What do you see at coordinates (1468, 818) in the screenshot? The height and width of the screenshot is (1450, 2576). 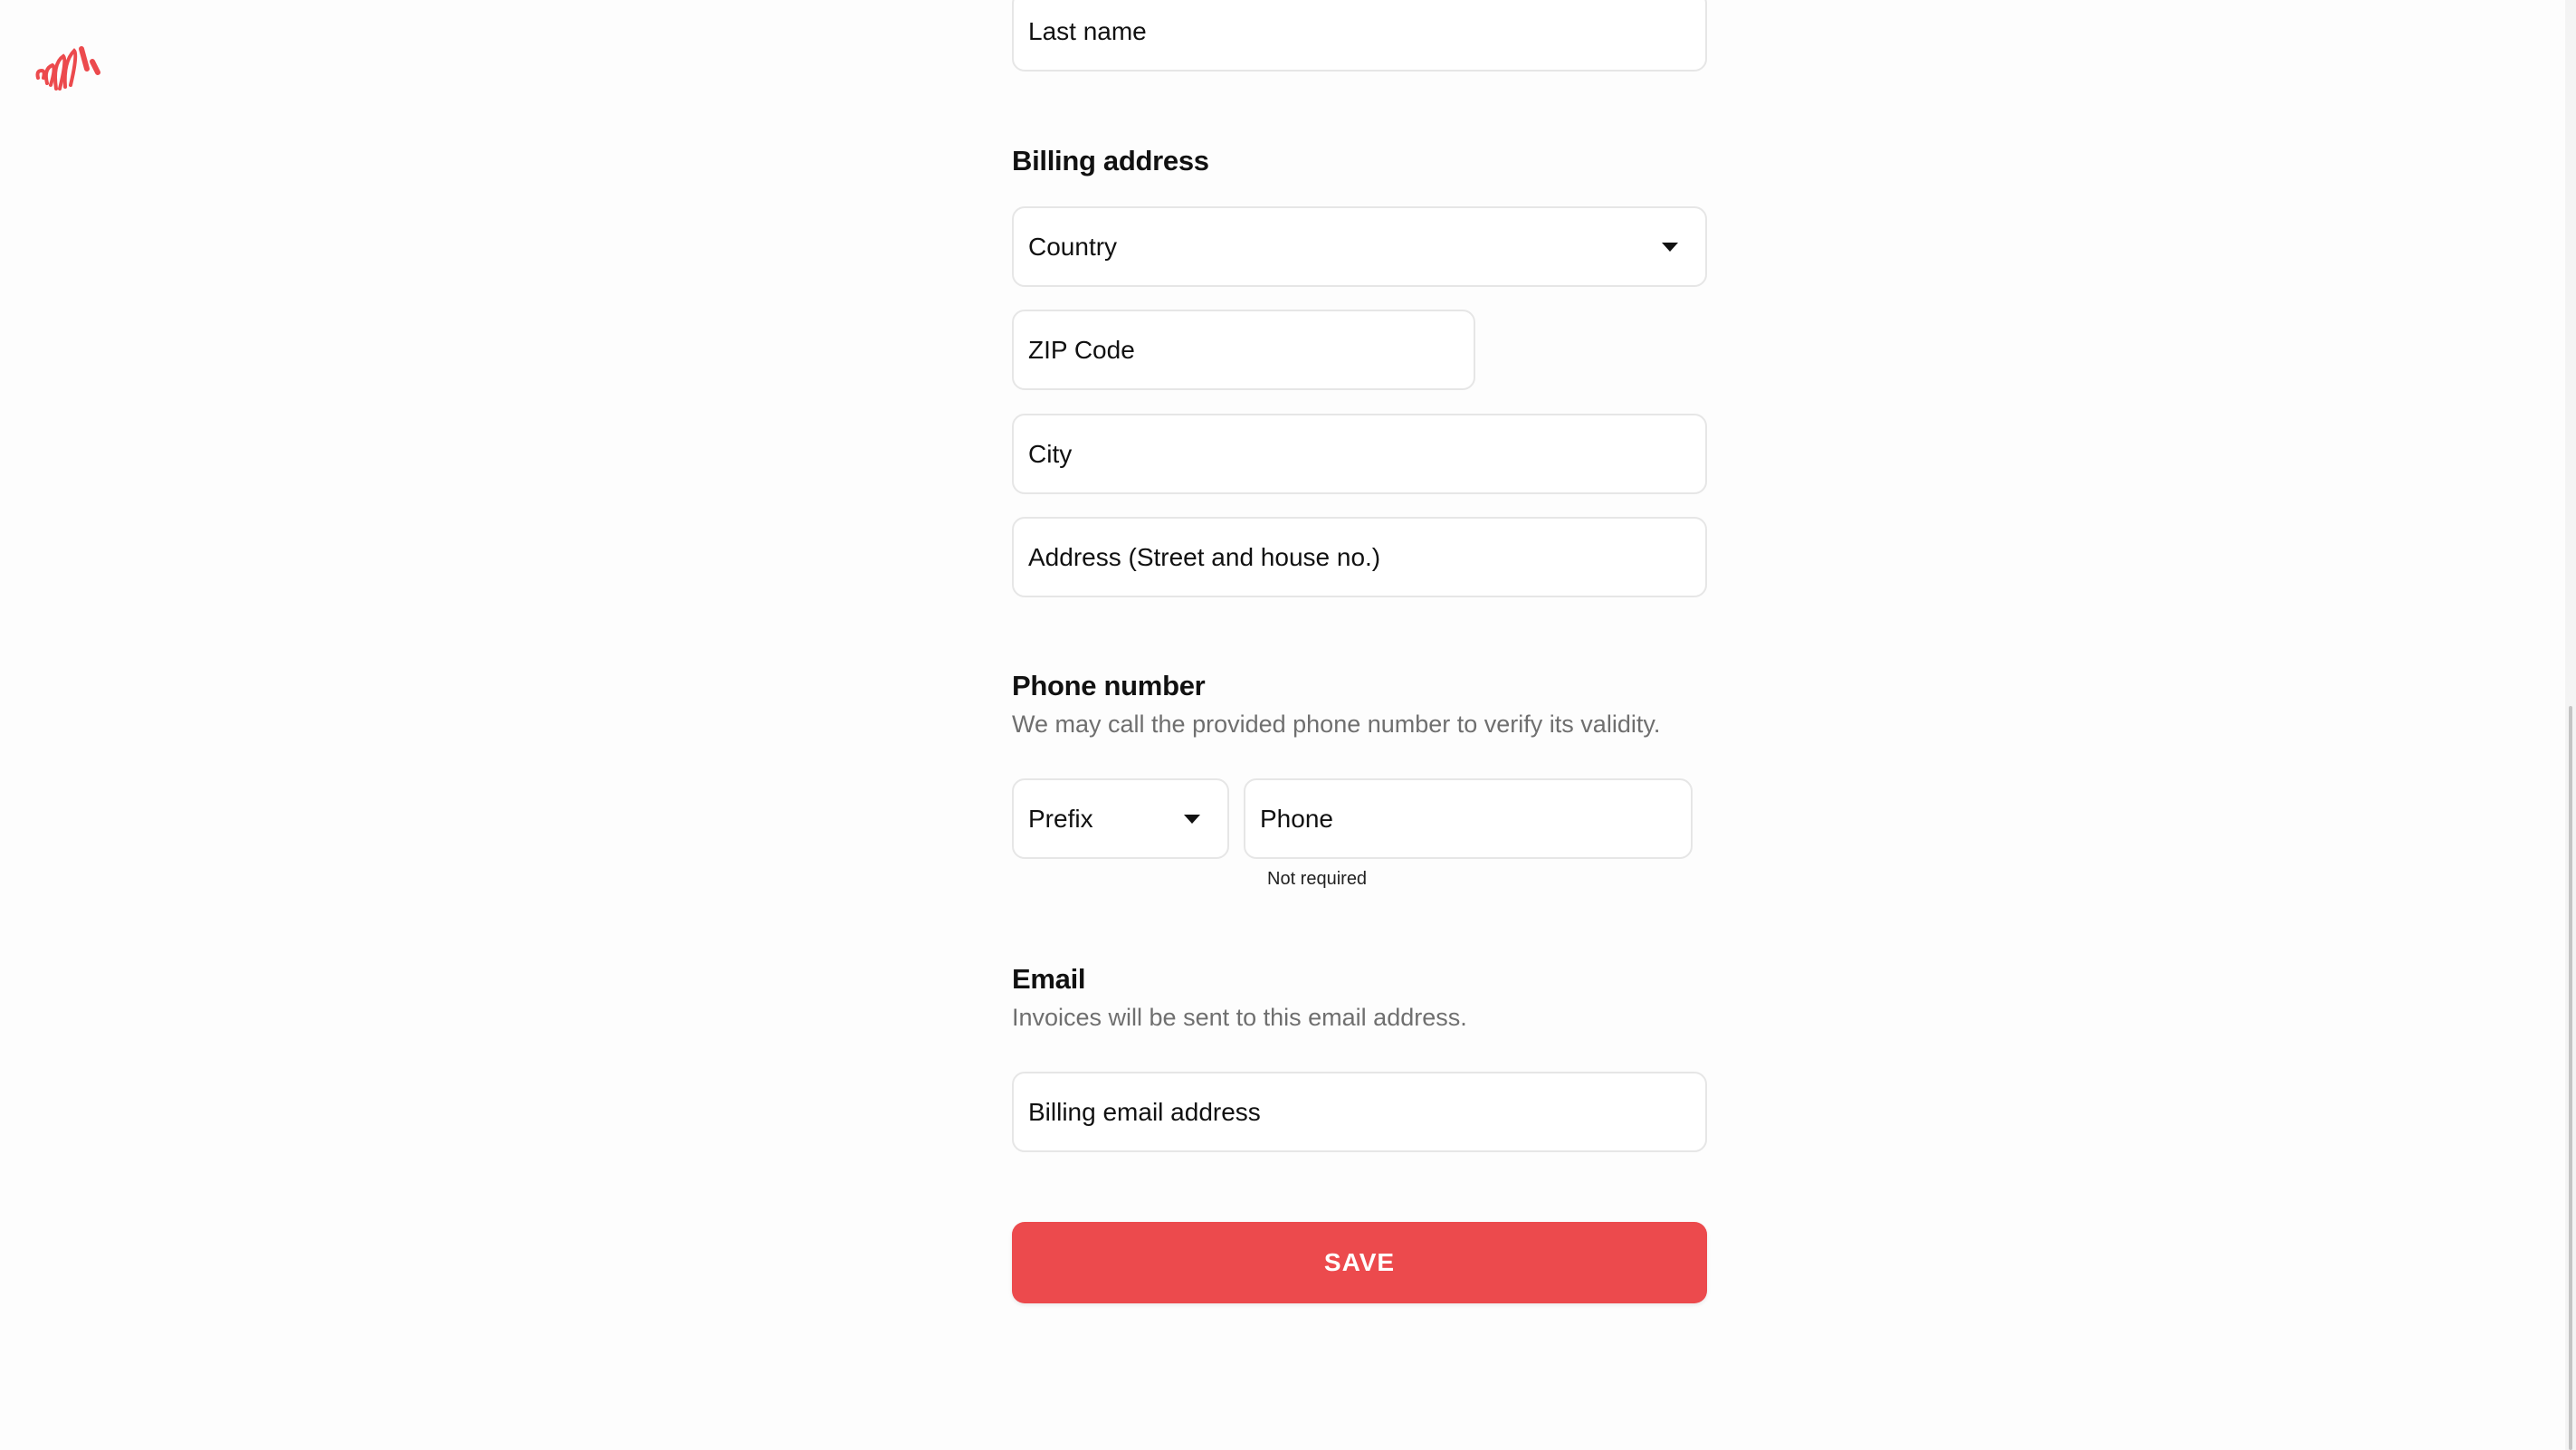 I see `phone-input: Phone` at bounding box center [1468, 818].